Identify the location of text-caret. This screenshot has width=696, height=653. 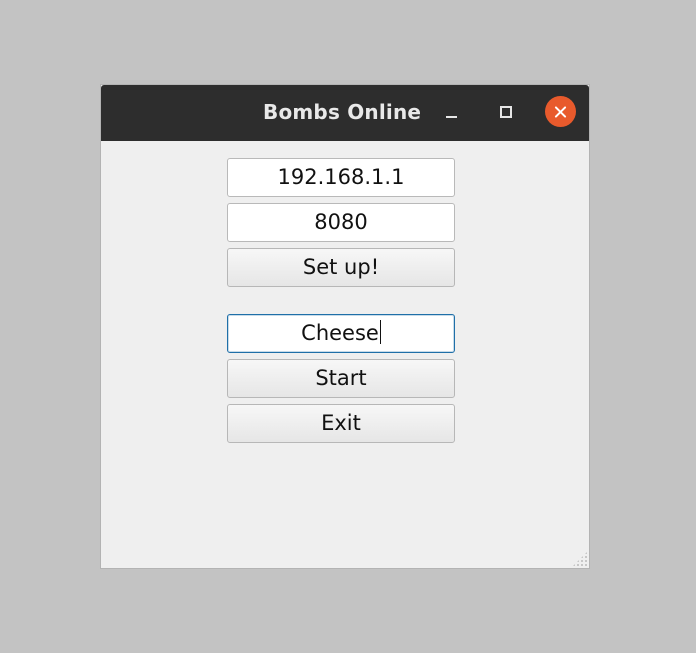
(380, 332).